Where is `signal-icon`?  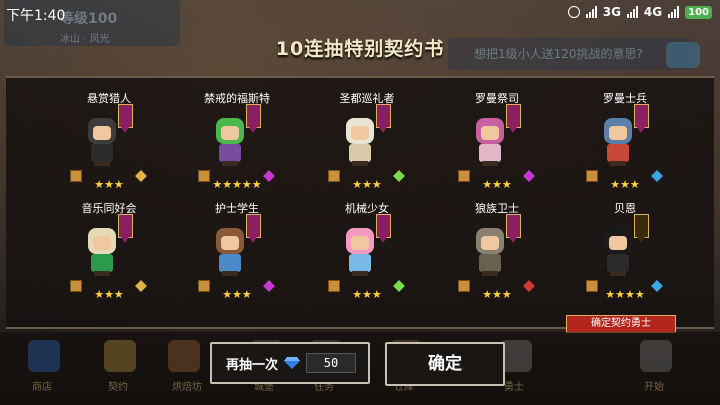
signal-icon is located at coordinates (591, 12).